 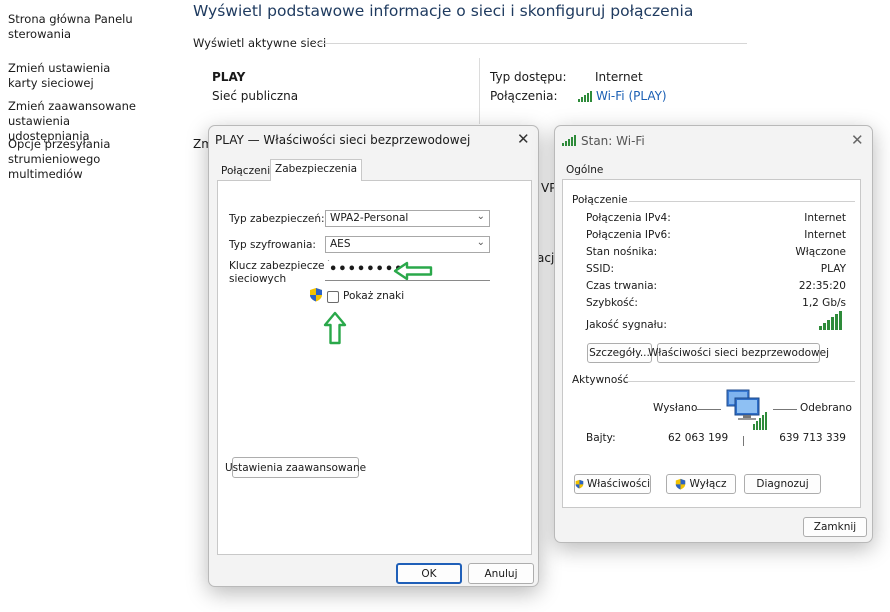 I want to click on cancel-button: Anuluj, so click(x=501, y=573).